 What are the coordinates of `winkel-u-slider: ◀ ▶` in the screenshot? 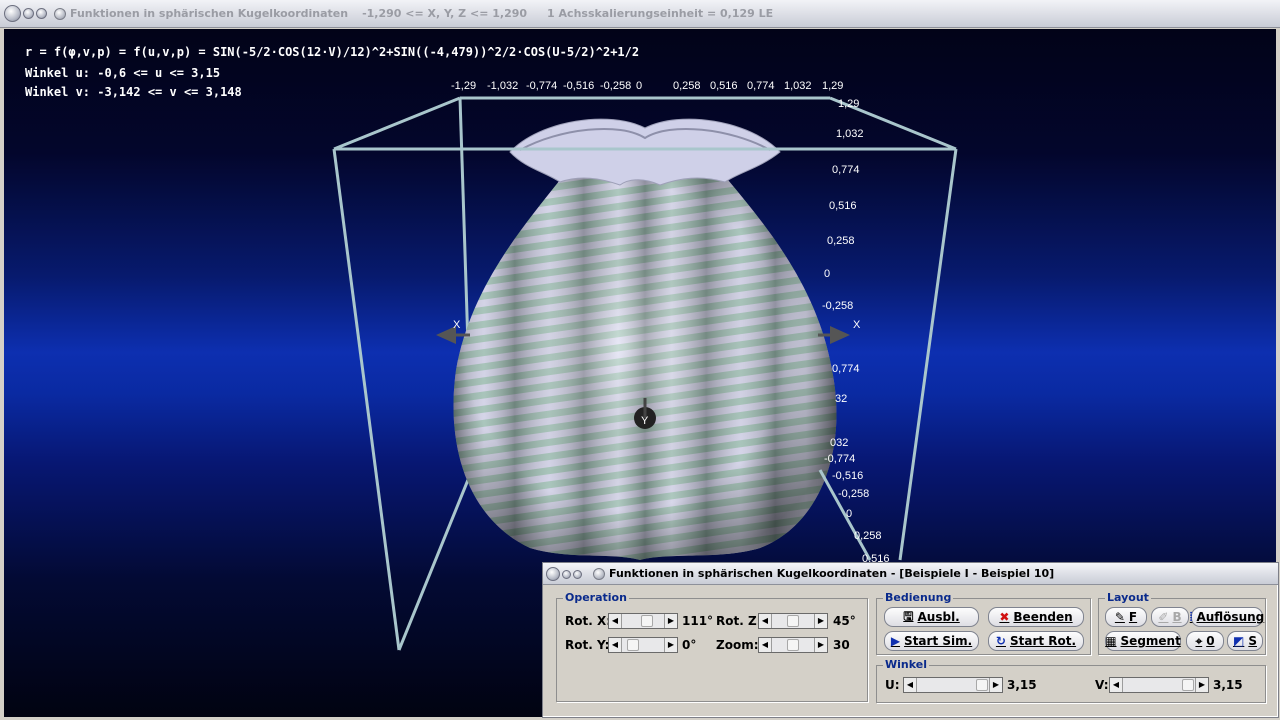 It's located at (953, 685).